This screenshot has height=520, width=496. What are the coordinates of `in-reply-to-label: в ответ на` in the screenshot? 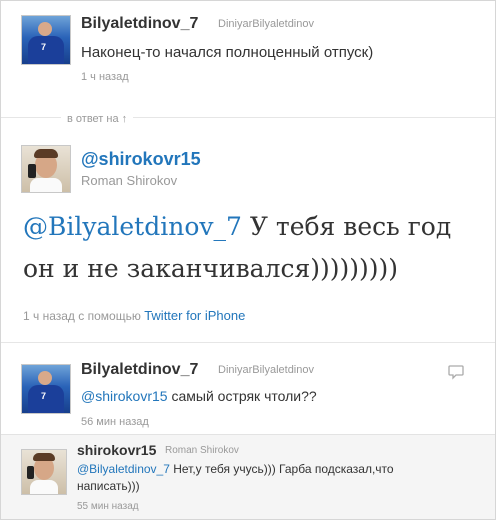 It's located at (93, 119).